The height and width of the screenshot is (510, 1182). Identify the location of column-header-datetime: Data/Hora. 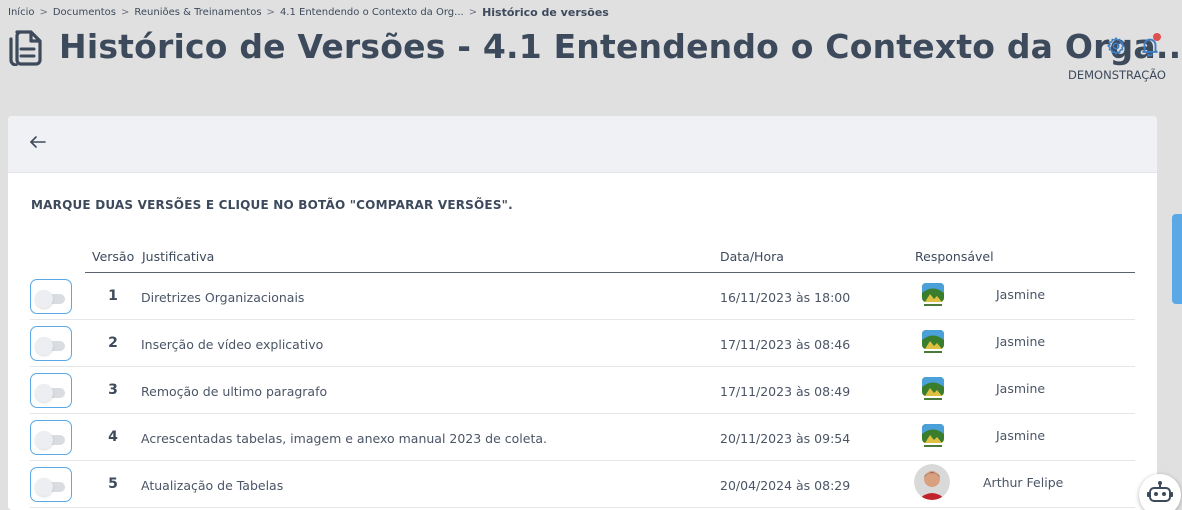
(752, 256).